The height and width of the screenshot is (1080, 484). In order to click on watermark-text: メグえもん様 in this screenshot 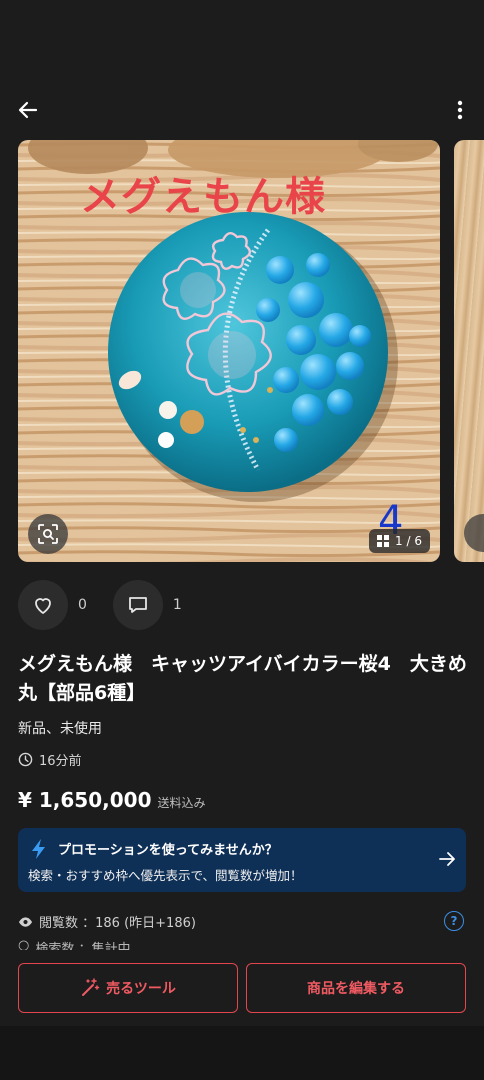, I will do `click(203, 197)`.